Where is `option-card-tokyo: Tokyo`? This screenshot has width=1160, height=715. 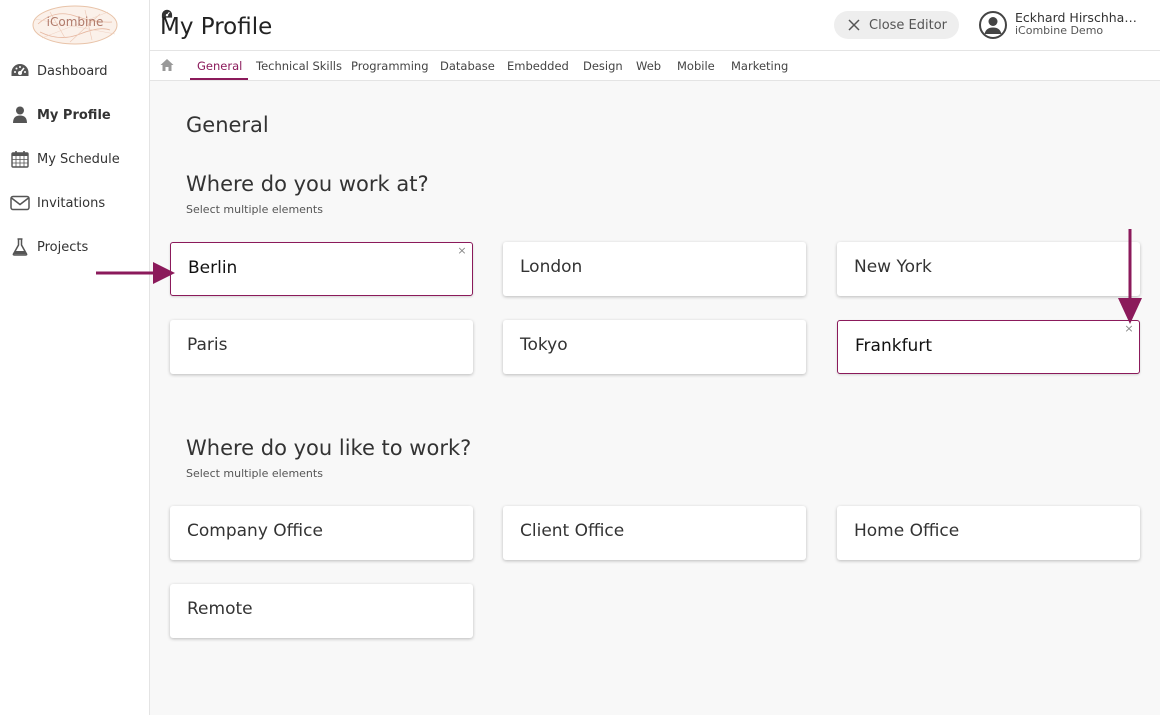 option-card-tokyo: Tokyo is located at coordinates (654, 347).